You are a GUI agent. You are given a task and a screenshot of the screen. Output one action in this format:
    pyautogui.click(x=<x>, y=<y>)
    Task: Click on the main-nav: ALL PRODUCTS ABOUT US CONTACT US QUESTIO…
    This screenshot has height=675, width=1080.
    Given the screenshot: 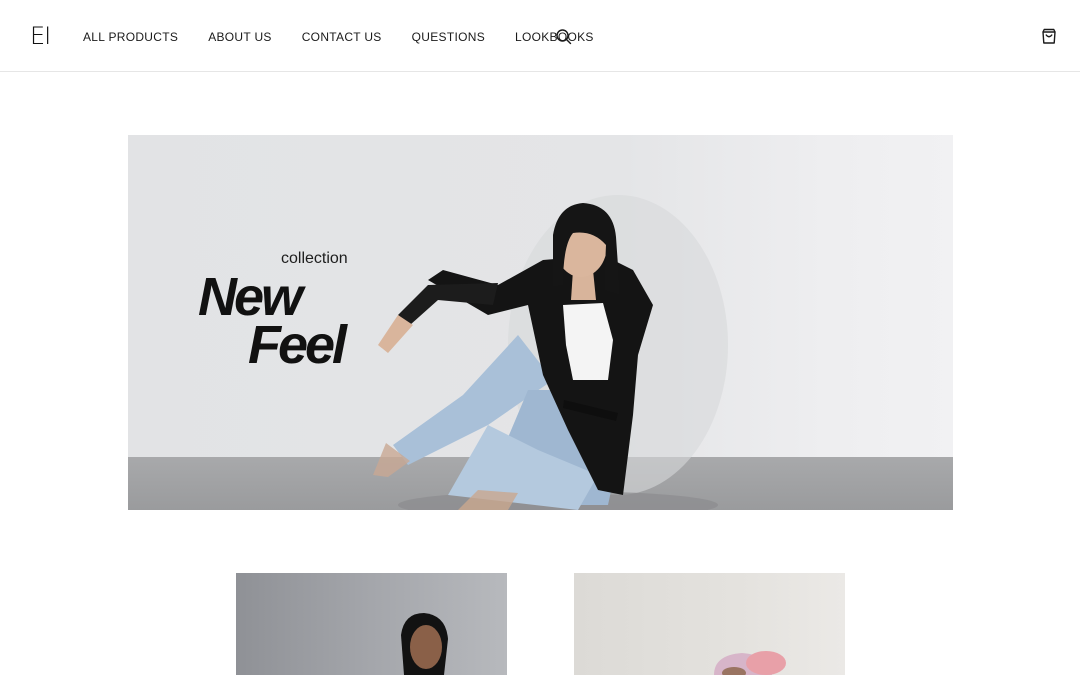 What is the action you would take?
    pyautogui.click(x=353, y=37)
    